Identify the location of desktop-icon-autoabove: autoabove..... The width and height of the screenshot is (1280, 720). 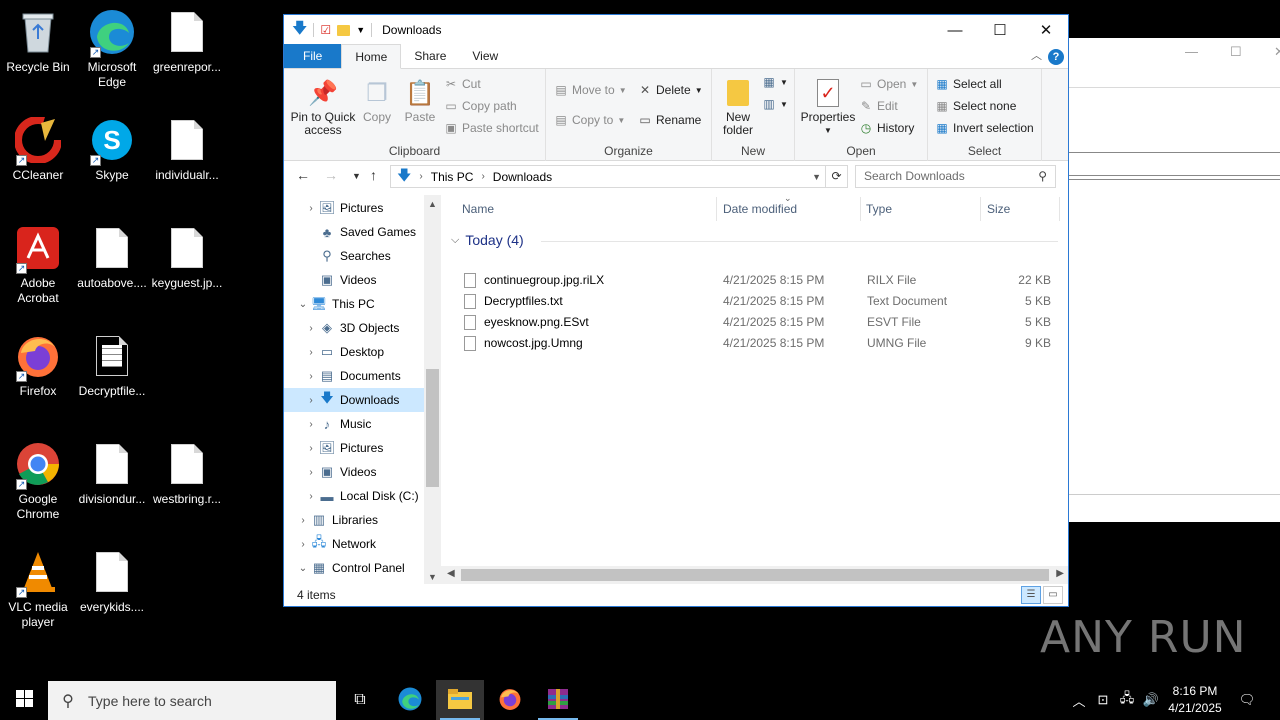
(112, 257).